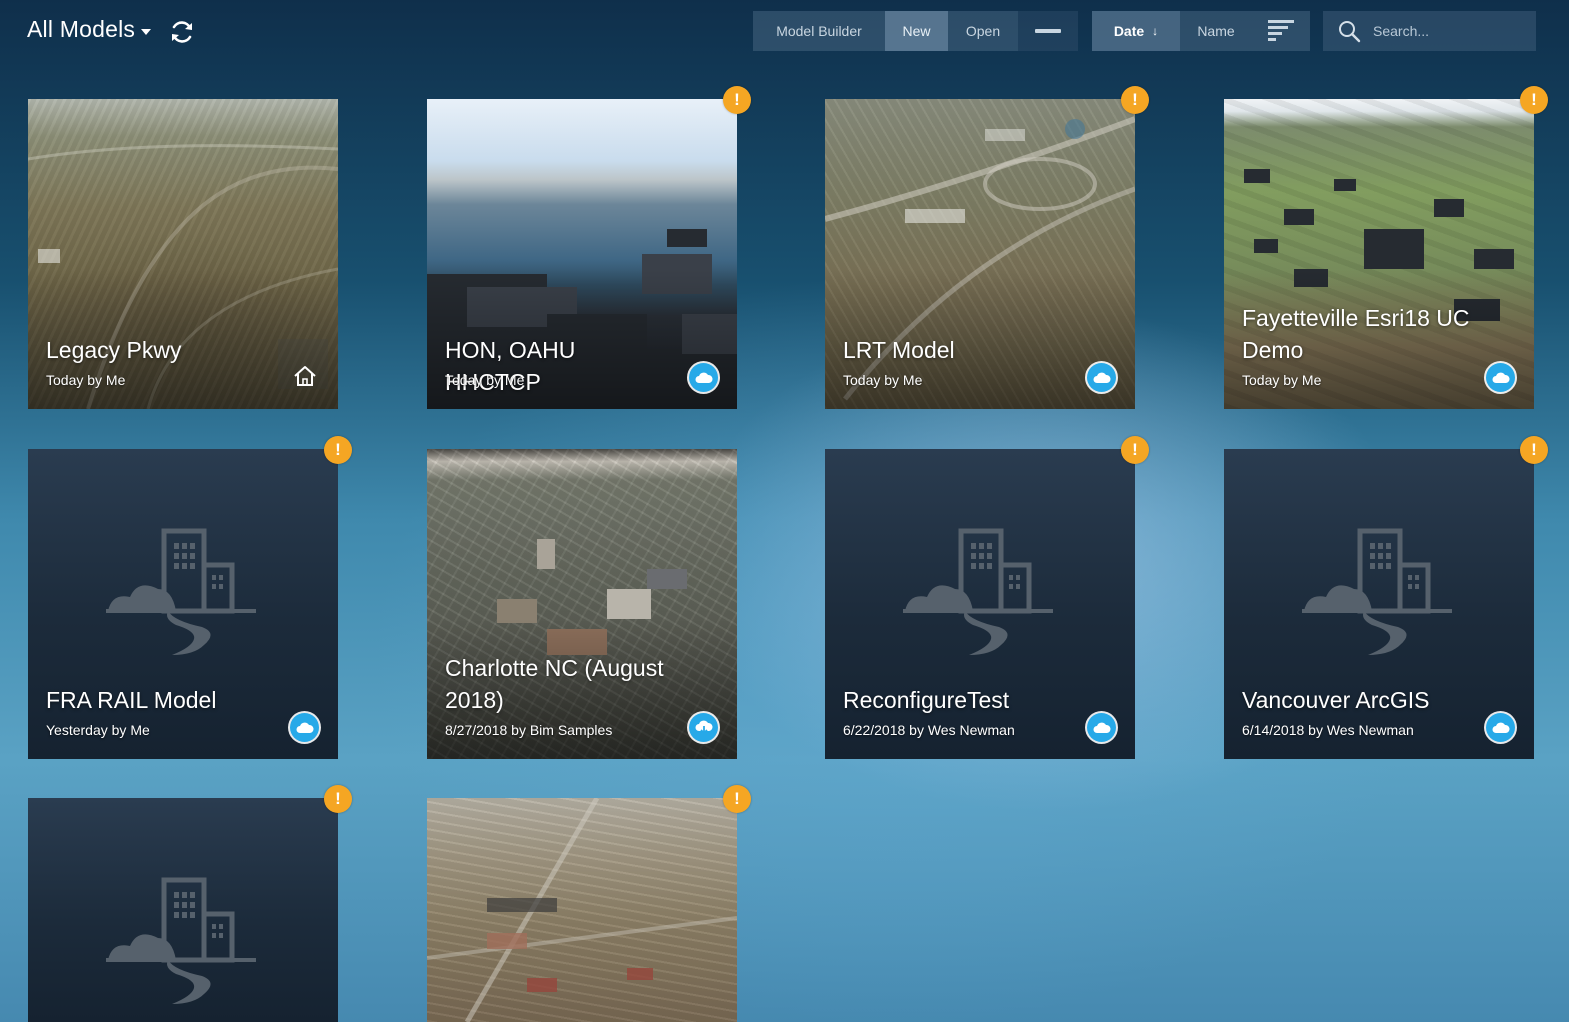  I want to click on refresh-icon, so click(182, 32).